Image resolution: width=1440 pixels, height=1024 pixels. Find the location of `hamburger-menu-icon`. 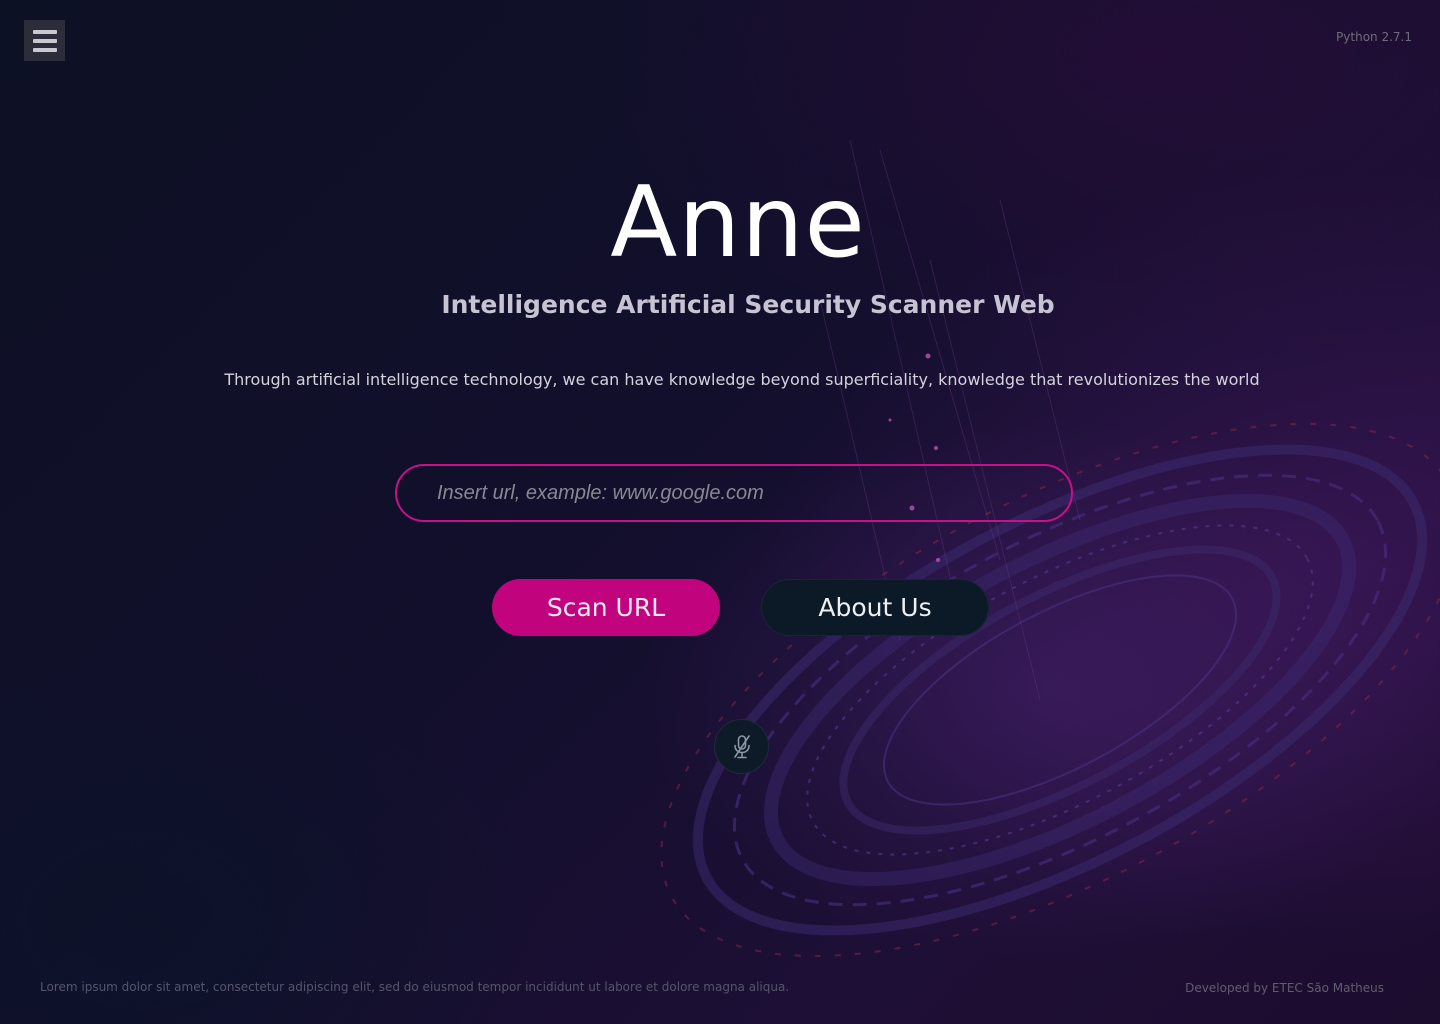

hamburger-menu-icon is located at coordinates (44, 31).